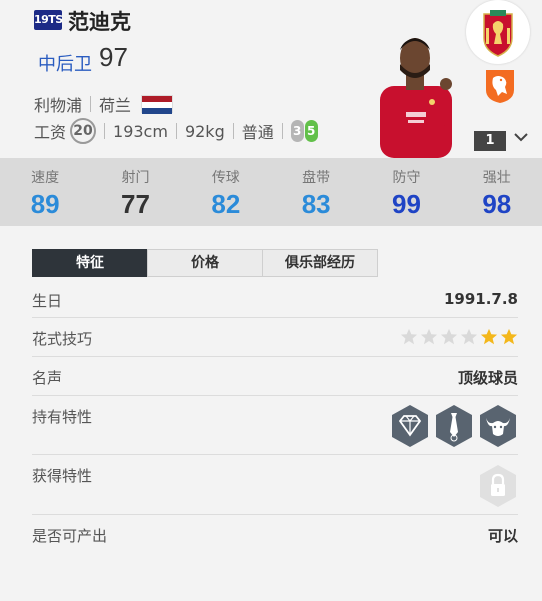 This screenshot has height=601, width=542. Describe the element at coordinates (496, 178) in the screenshot. I see `stat-label: 强壮` at that location.